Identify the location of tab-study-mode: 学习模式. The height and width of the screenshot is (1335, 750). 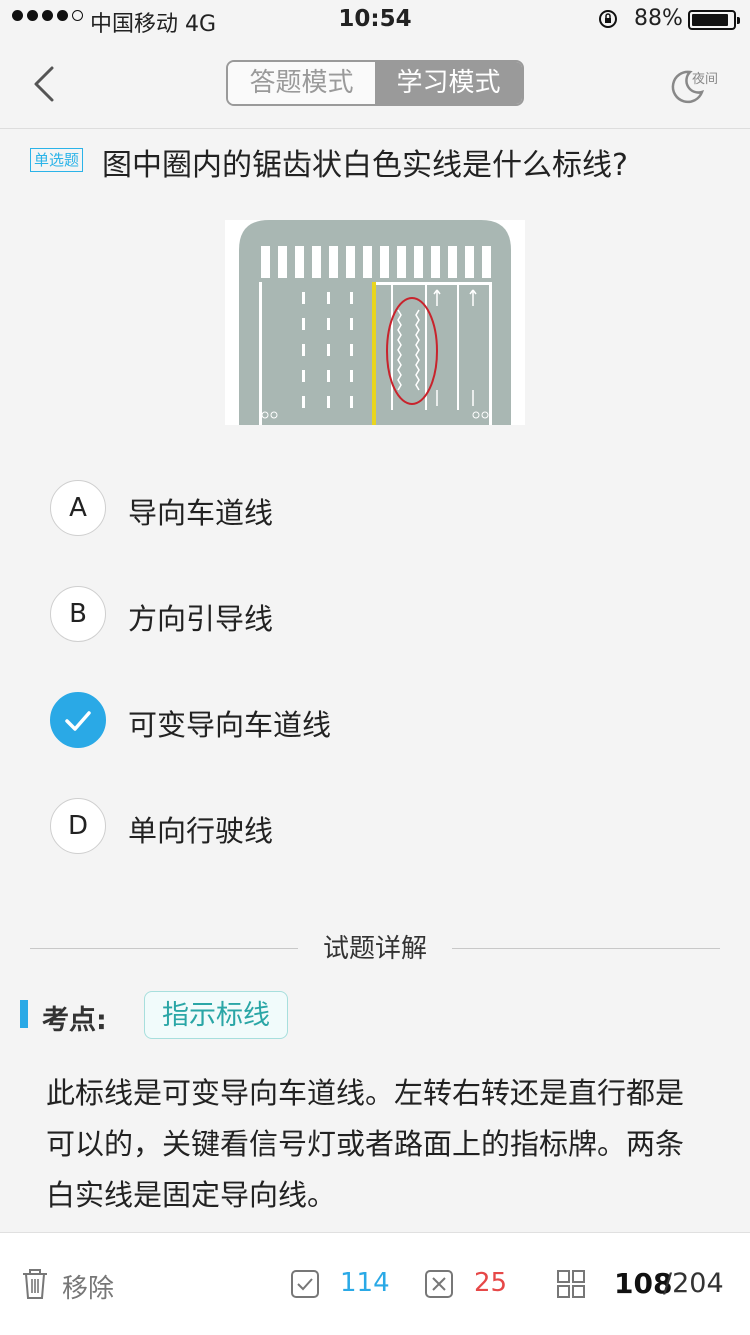
(448, 83).